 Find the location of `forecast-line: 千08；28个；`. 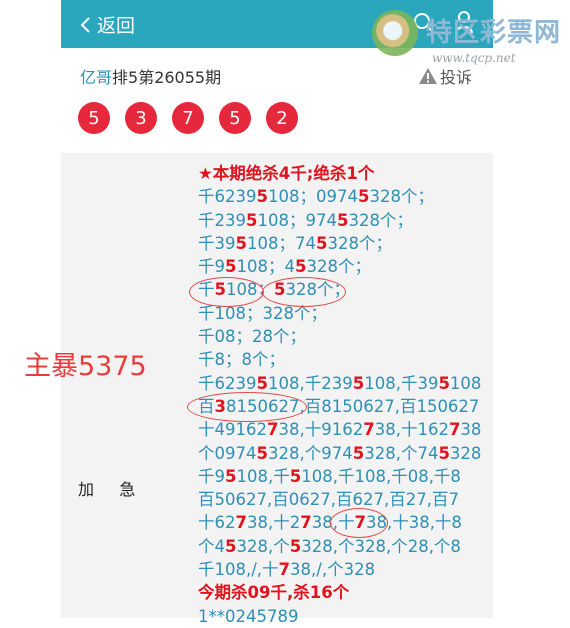

forecast-line: 千08；28个； is located at coordinates (343, 336).